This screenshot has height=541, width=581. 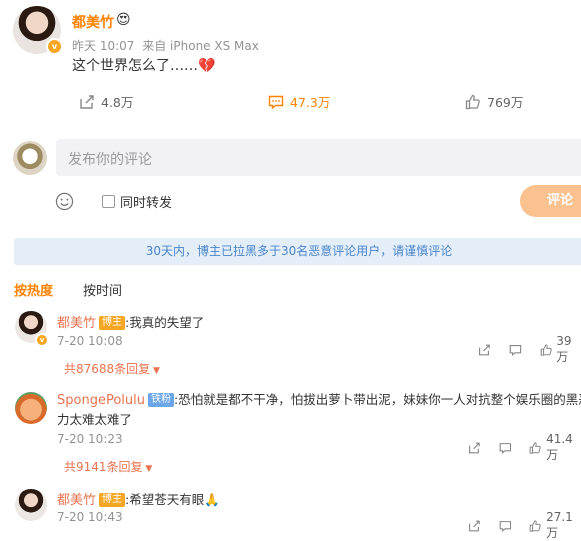 I want to click on current-user-avatar, so click(x=30, y=158).